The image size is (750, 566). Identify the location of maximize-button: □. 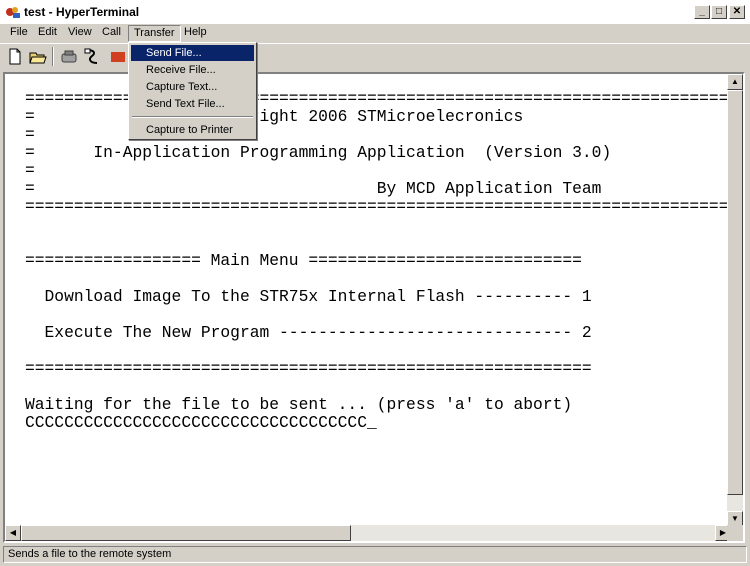
(719, 12).